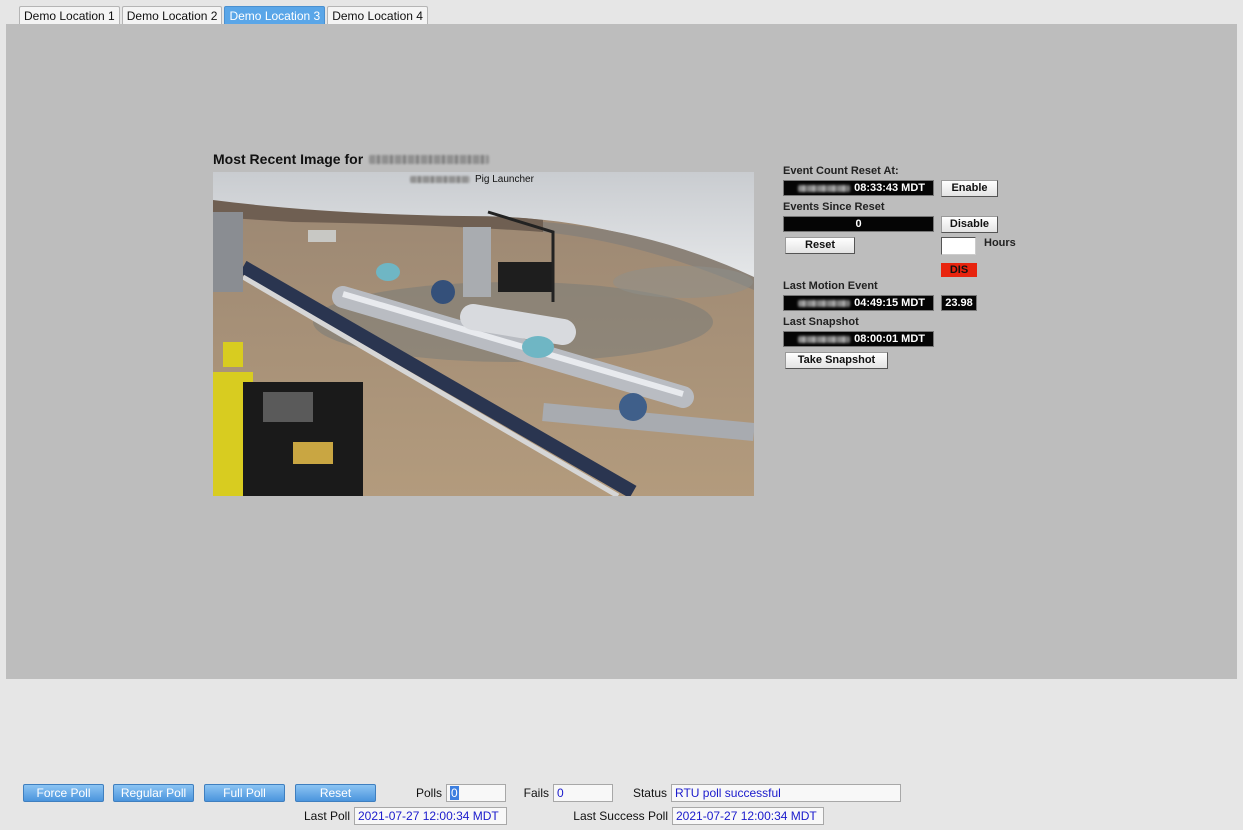 The height and width of the screenshot is (830, 1243). I want to click on last-success-poll-field: 2021-07-27 12:00:34 MDT, so click(748, 816).